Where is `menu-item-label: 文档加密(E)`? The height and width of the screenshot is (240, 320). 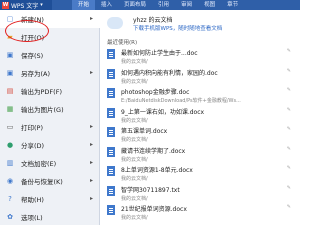 menu-item-label: 文档加密(E) is located at coordinates (39, 164).